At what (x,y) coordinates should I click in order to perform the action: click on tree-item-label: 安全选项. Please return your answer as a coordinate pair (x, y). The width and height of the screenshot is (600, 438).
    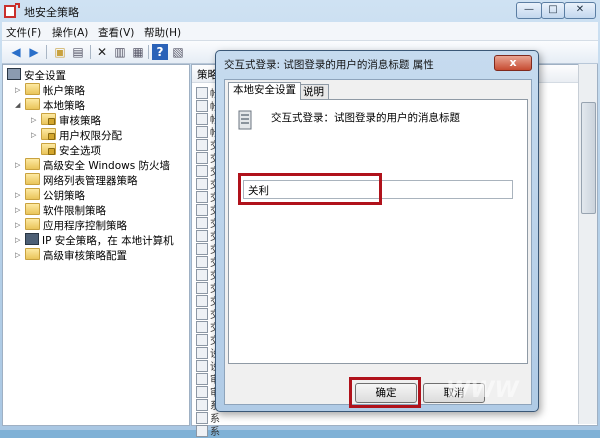
    Looking at the image, I should click on (80, 151).